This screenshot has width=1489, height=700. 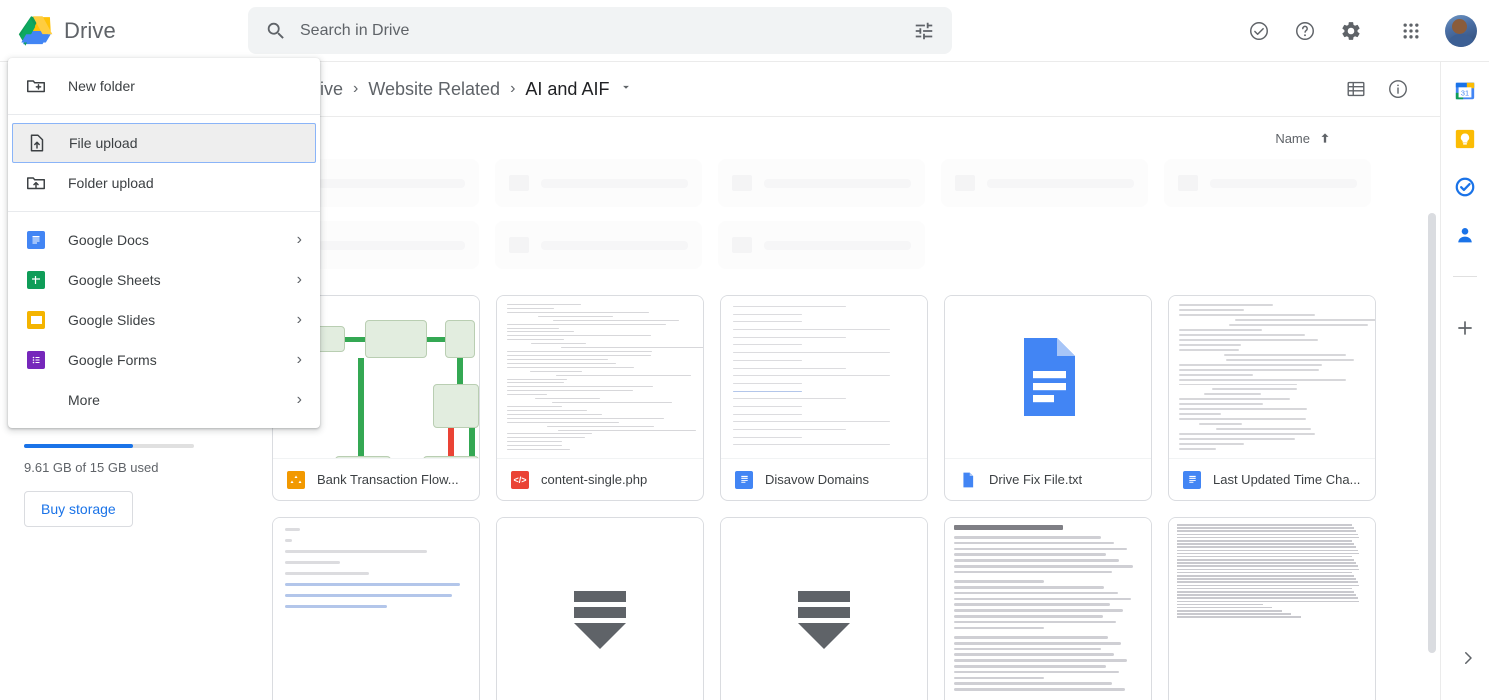 I want to click on menu-item-label: Google Docs, so click(x=108, y=240).